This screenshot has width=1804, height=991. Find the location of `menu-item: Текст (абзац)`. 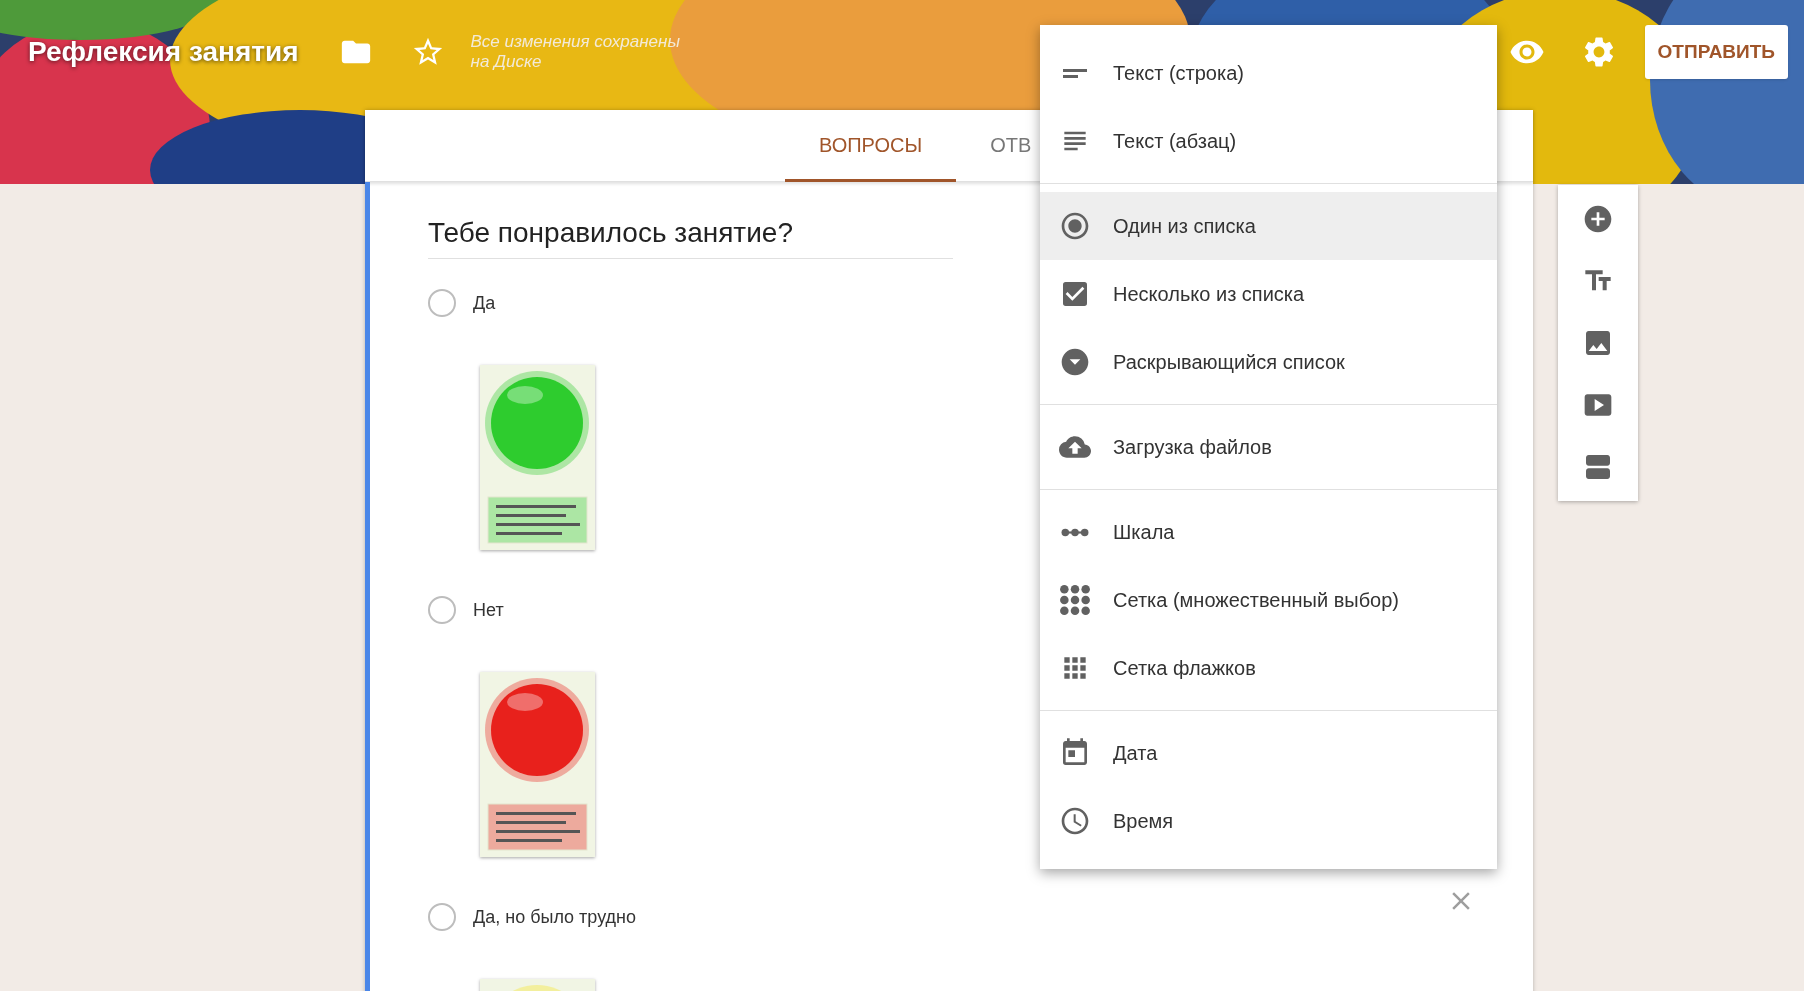

menu-item: Текст (абзац) is located at coordinates (1268, 141).